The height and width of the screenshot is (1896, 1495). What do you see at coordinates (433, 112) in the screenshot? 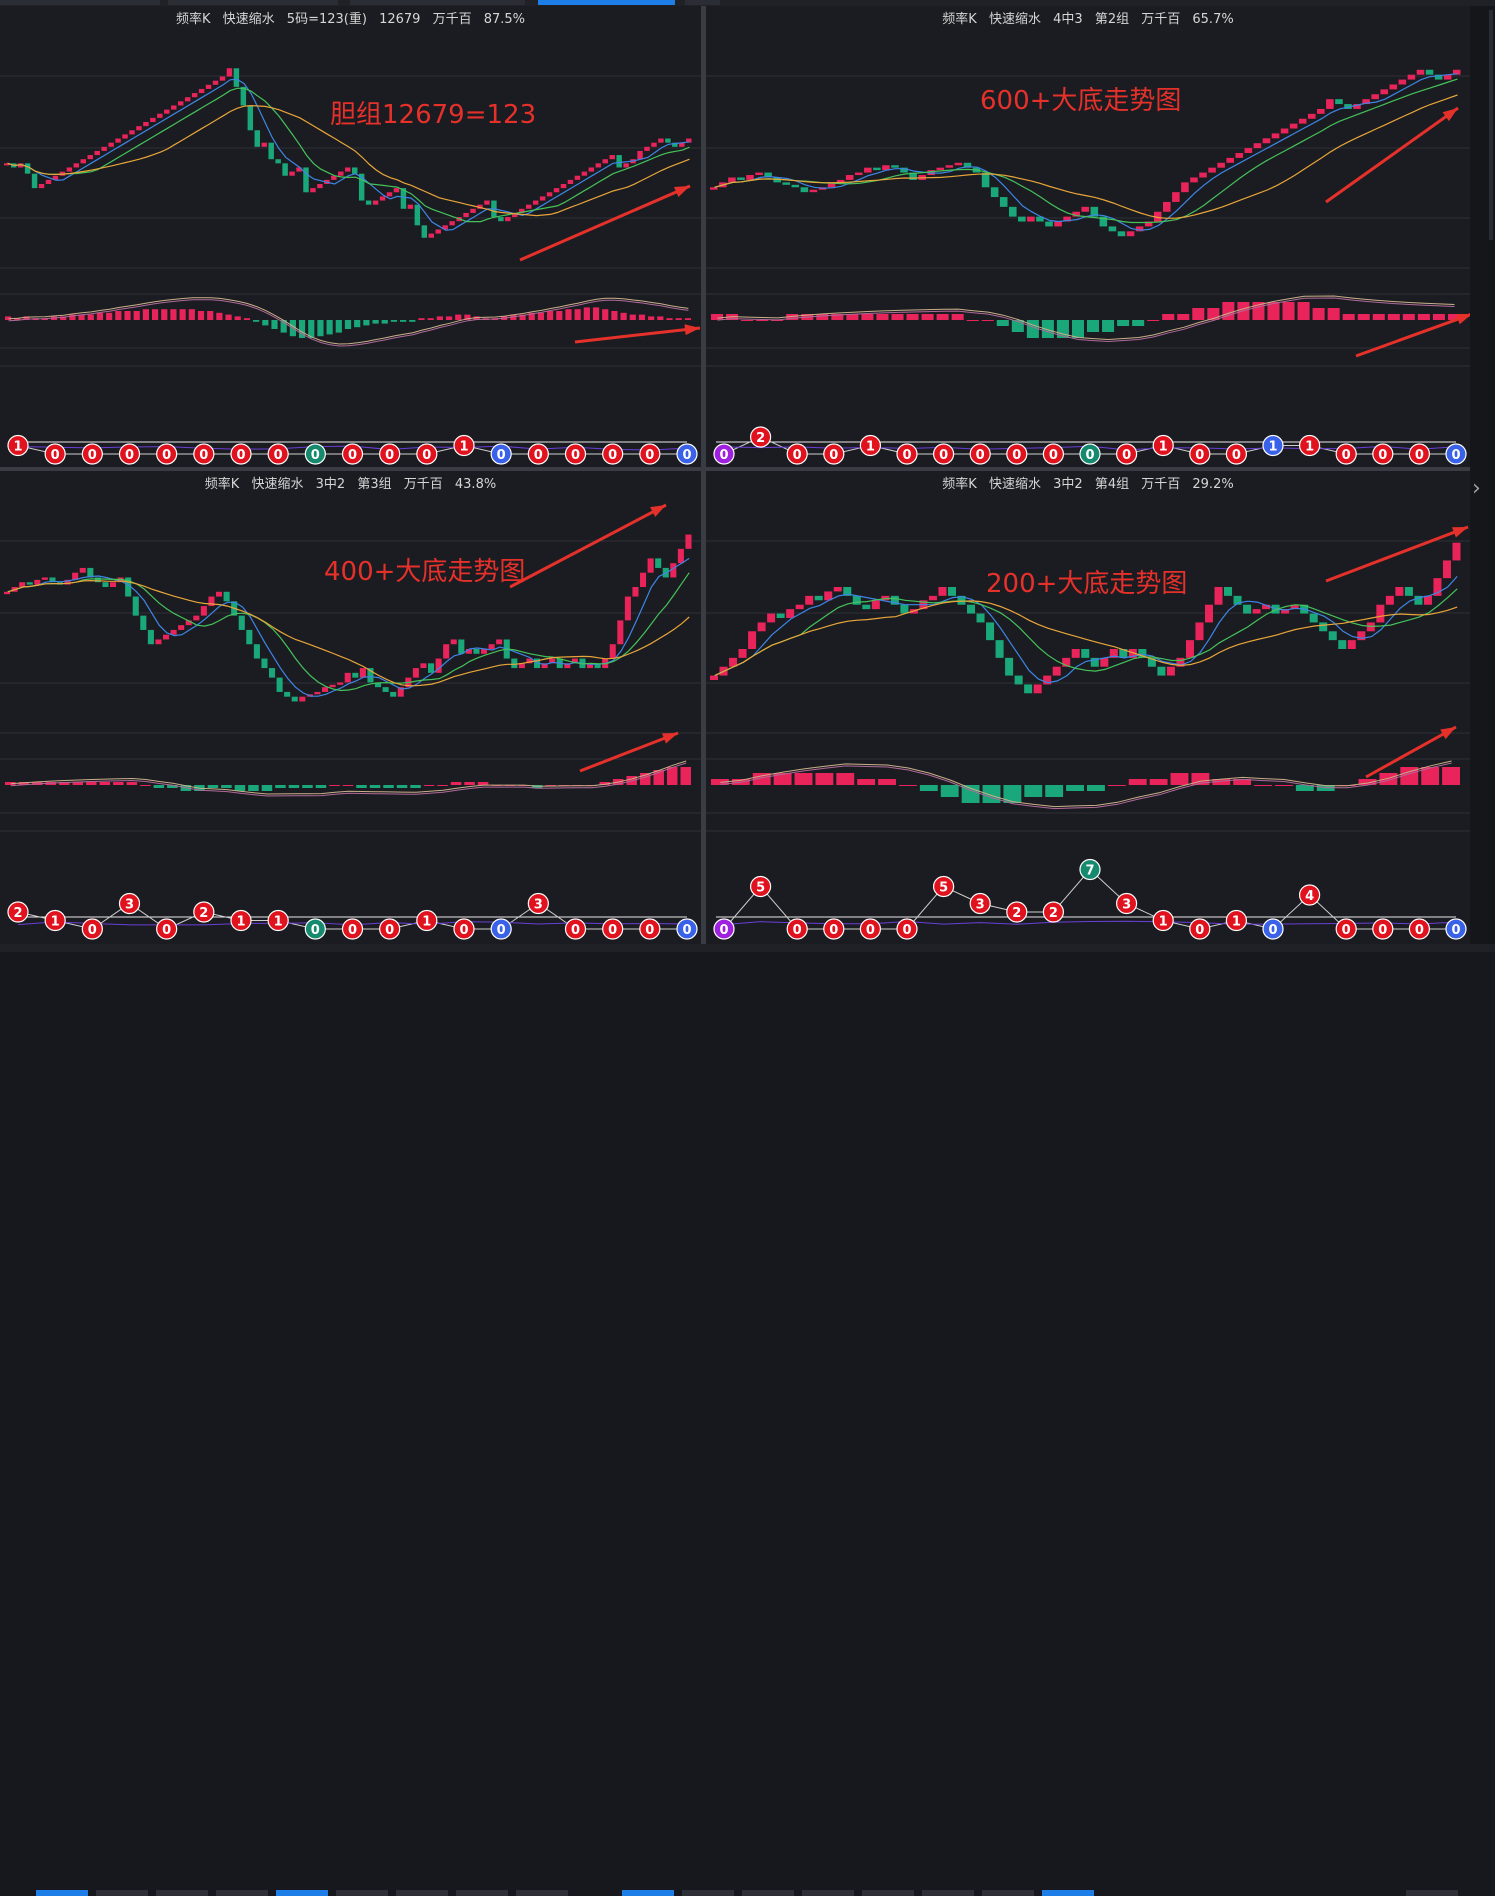
I see `chart-annotation: 胆组12679=123` at bounding box center [433, 112].